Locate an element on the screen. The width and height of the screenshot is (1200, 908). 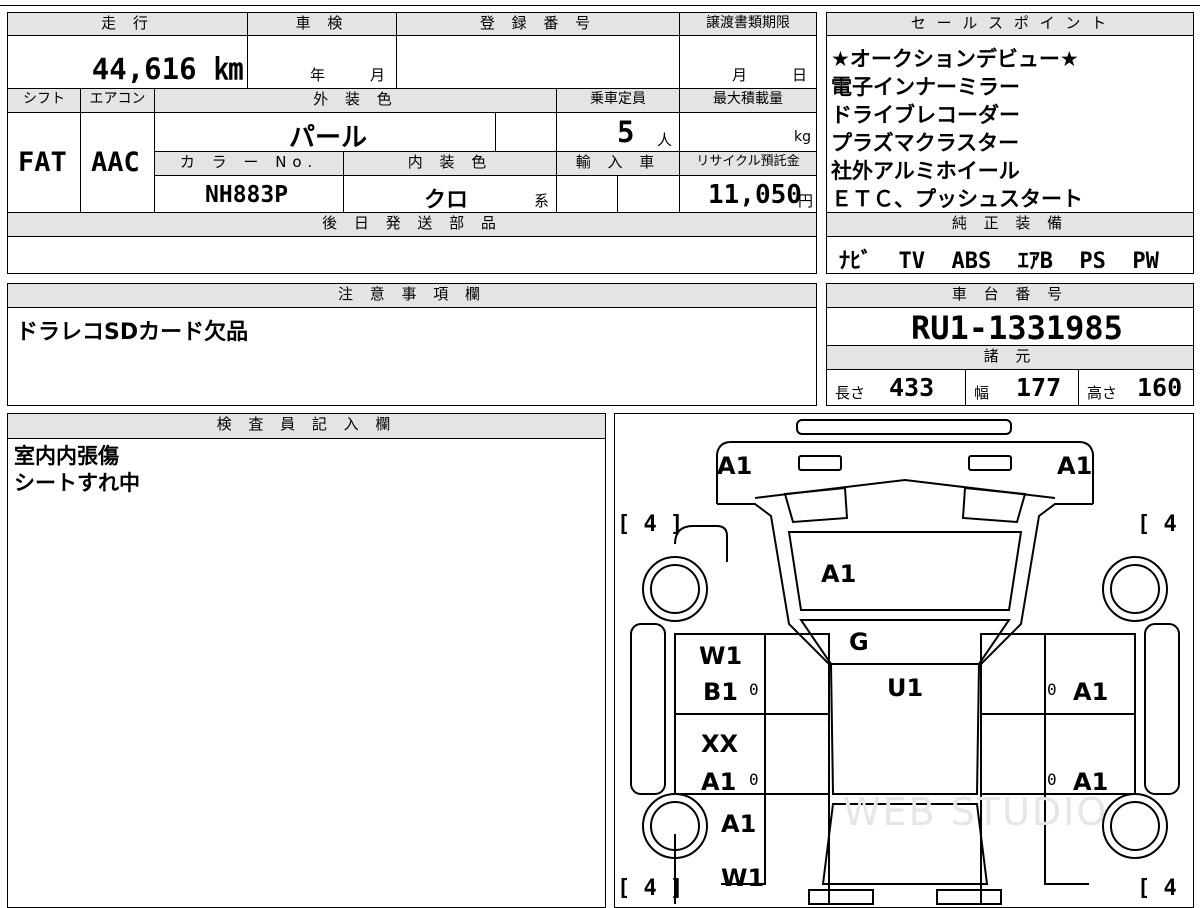
ext-color-extra-cell is located at coordinates (526, 132).